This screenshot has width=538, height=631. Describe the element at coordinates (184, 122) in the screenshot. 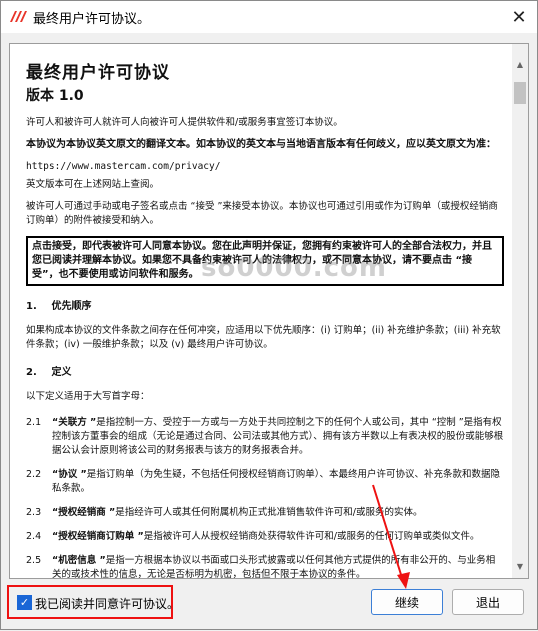

I see `intro-paragraph: 许可人和被许可人就许可人向被许可人提供软件和/或服务事宜签订本协议。` at that location.